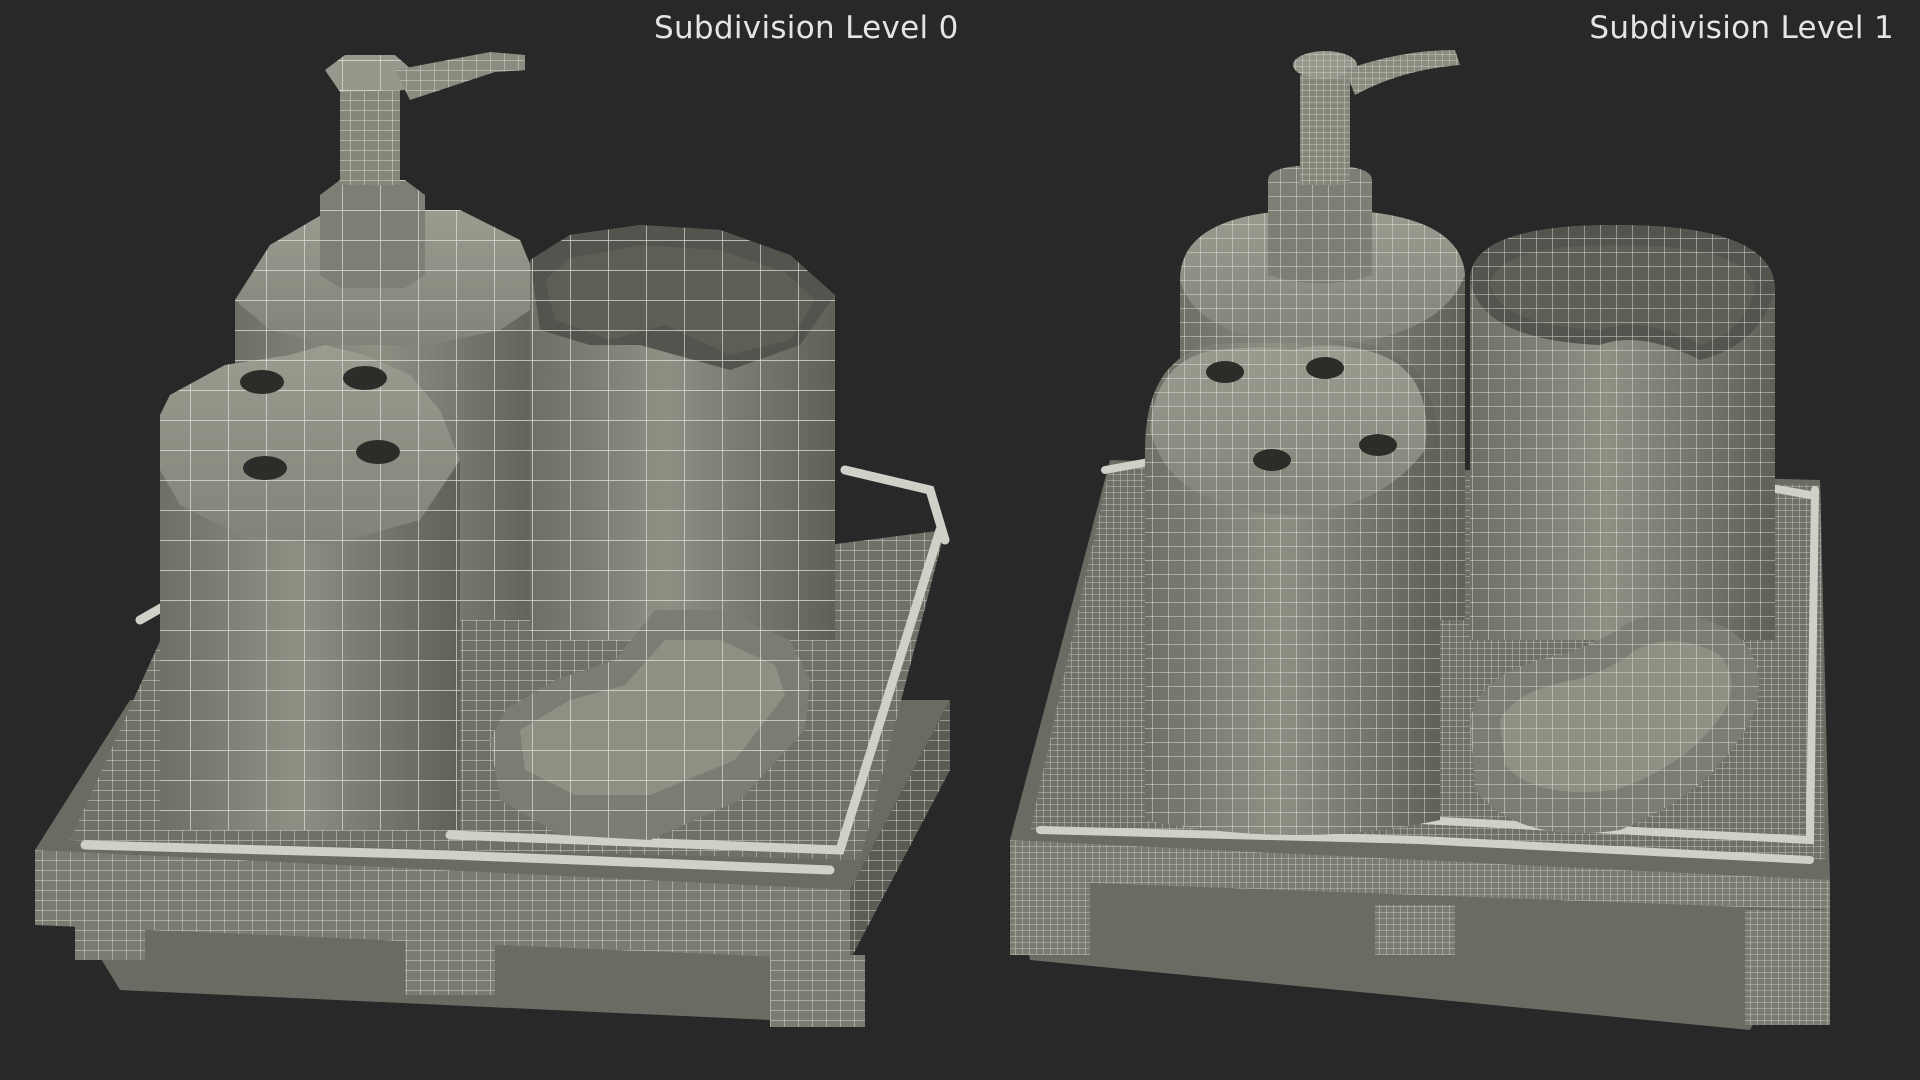  Describe the element at coordinates (1741, 28) in the screenshot. I see `subdivision-level-1-label: Subdivision Level 1` at that location.